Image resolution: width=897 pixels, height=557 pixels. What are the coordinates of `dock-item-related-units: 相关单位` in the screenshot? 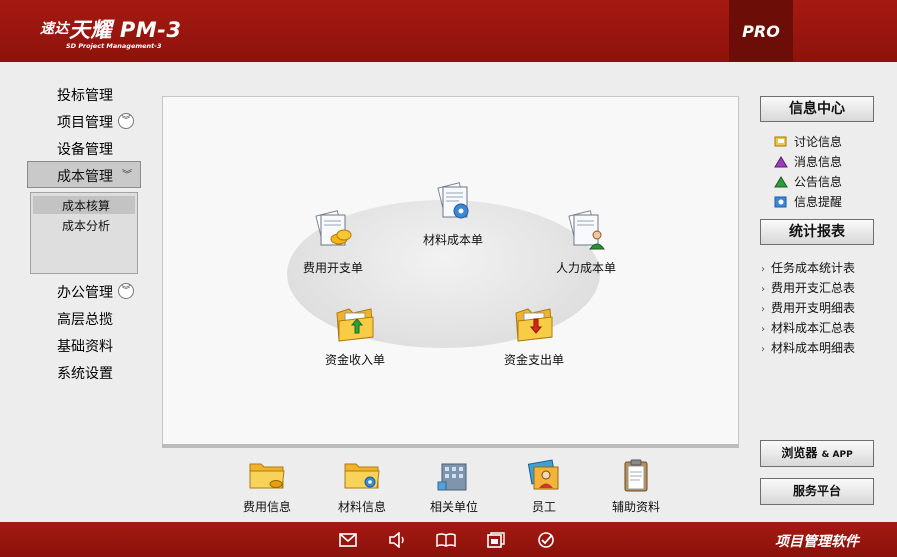 It's located at (454, 486).